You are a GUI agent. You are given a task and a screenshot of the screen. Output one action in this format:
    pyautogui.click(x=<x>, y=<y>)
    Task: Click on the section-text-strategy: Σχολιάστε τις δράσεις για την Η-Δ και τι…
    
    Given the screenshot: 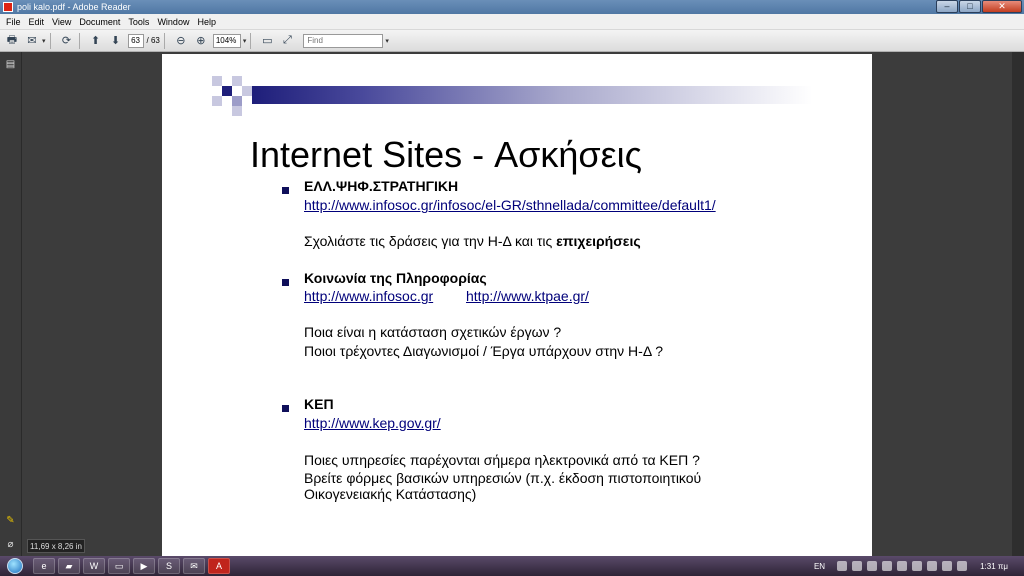 What is the action you would take?
    pyautogui.click(x=472, y=241)
    